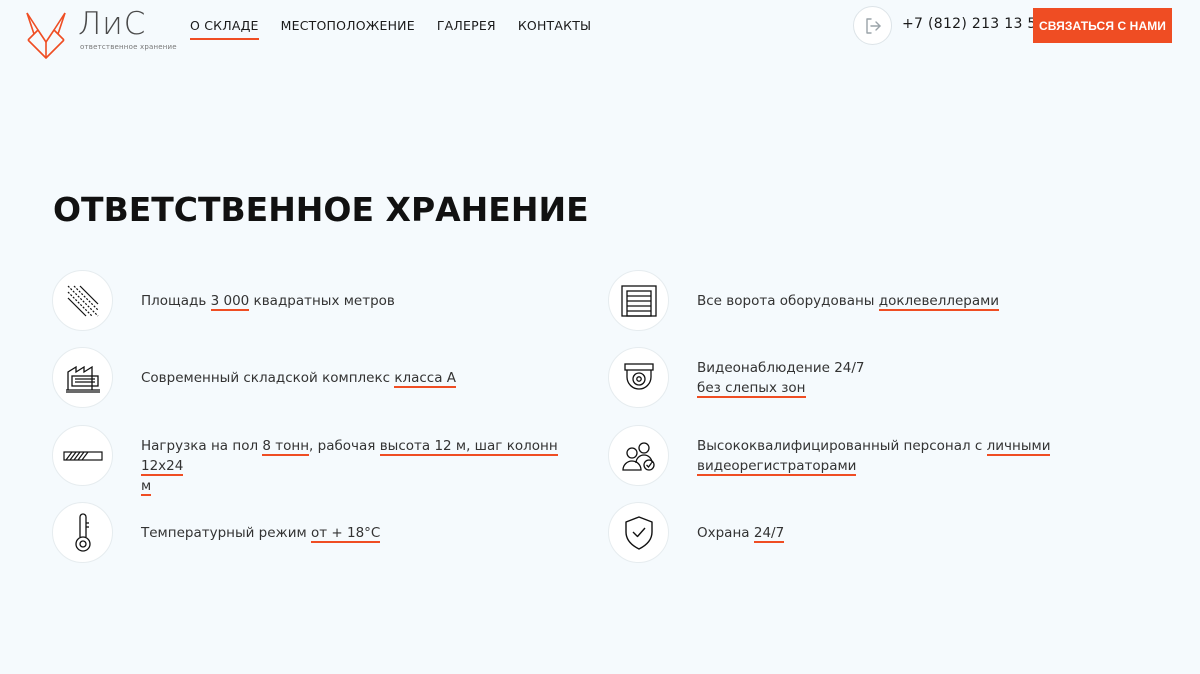 The height and width of the screenshot is (674, 1200). Describe the element at coordinates (888, 378) in the screenshot. I see `feature-cctv: Видеонаблюдение 24/7 без слепых зон` at that location.